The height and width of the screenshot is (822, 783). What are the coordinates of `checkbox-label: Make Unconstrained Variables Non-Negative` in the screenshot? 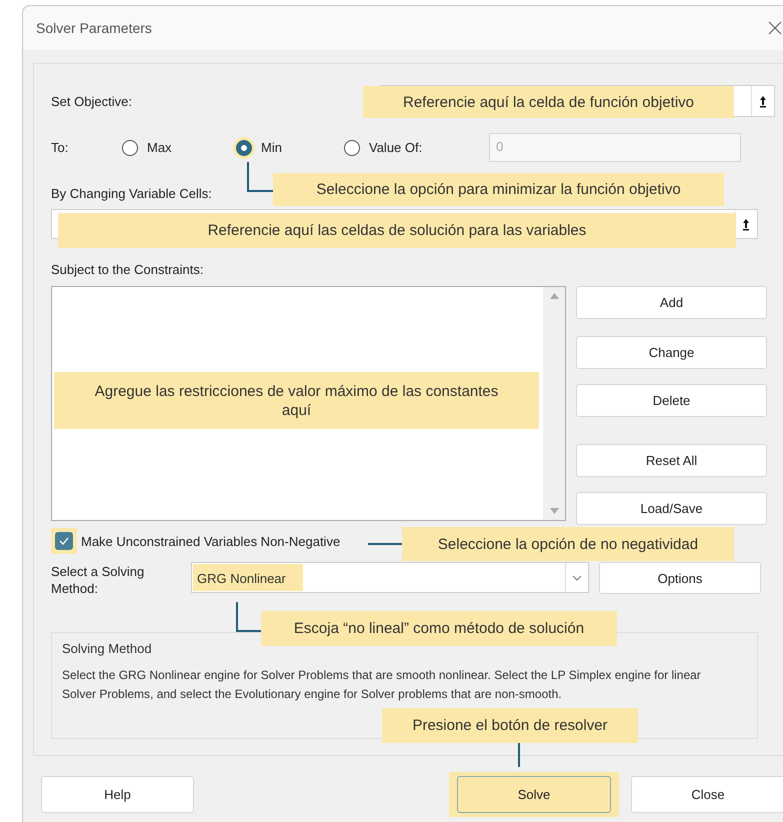 It's located at (210, 541).